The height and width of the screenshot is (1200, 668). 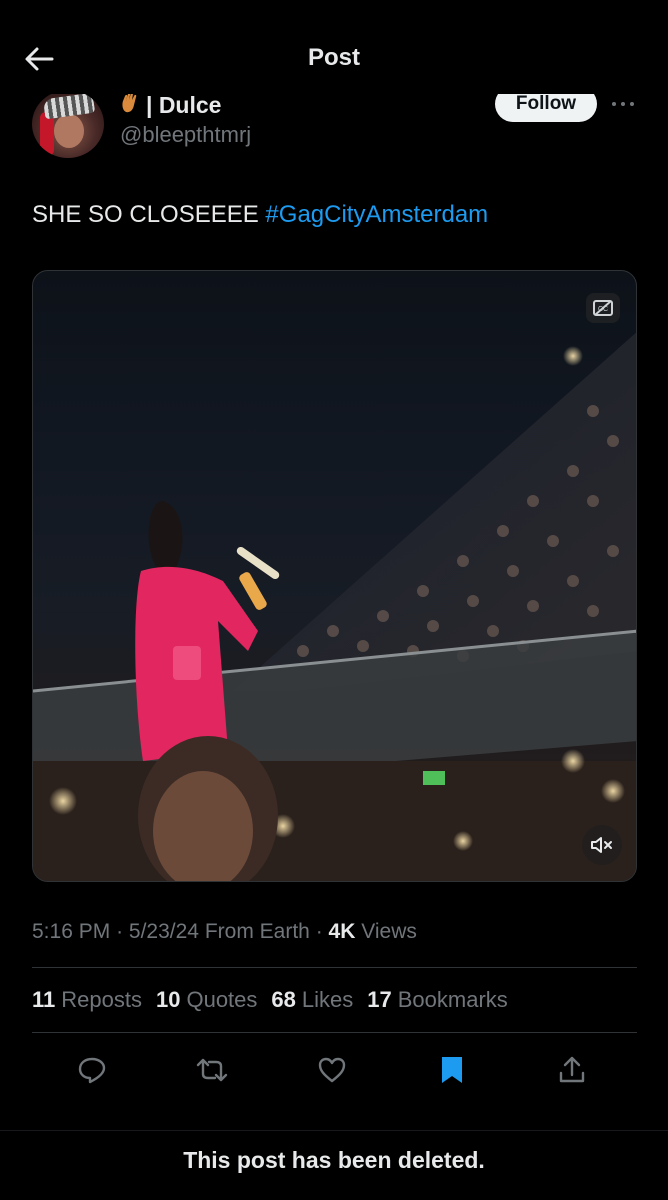 I want to click on post-source: From Earth, so click(x=257, y=931).